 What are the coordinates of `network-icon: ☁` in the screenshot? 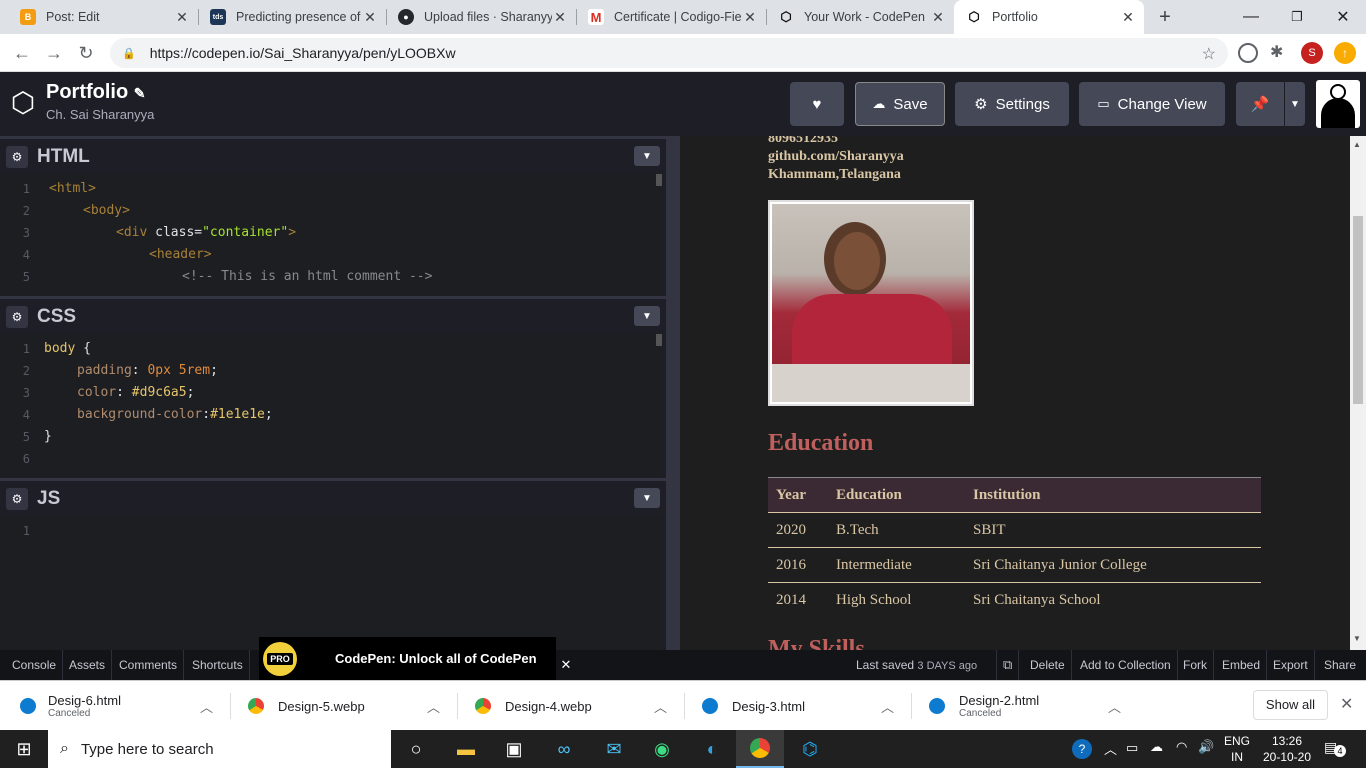 It's located at (1156, 747).